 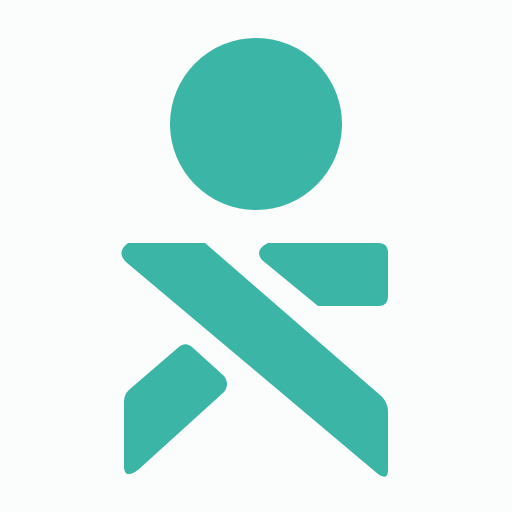 I want to click on logo-left-leg, so click(x=175, y=409).